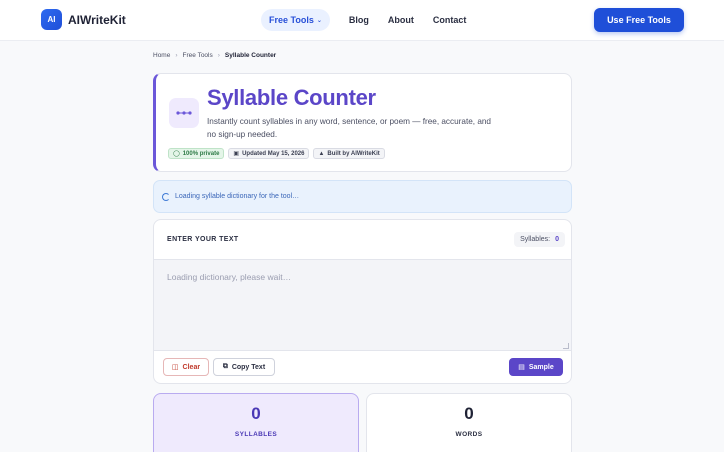 The height and width of the screenshot is (452, 724). Describe the element at coordinates (321, 153) in the screenshot. I see `user-icon: ▲` at that location.